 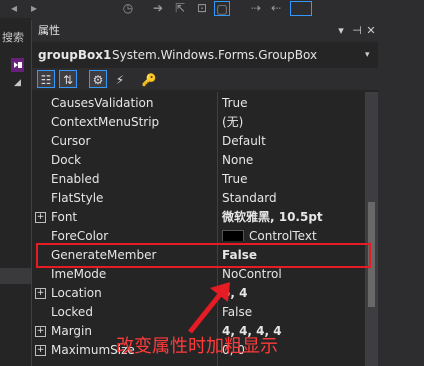 I want to click on cursor-icon: ⇱, so click(x=180, y=8).